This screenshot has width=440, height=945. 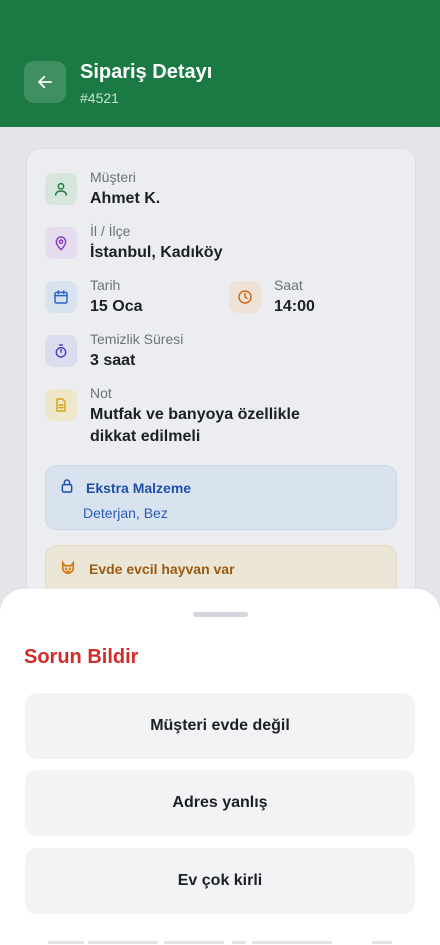 I want to click on duration-label: Temizlik Süresi, so click(x=137, y=339).